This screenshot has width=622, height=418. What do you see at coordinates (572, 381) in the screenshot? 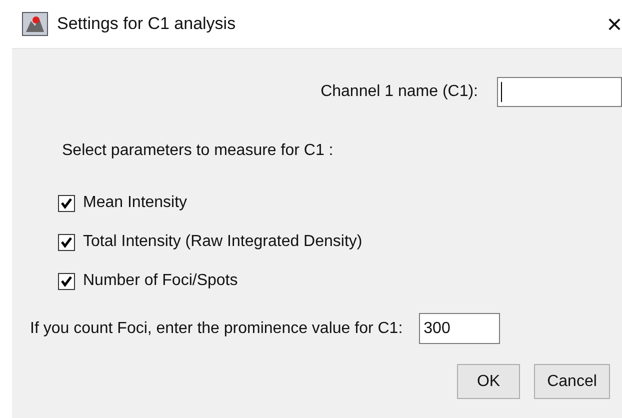
I see `cancel-button: Cancel` at bounding box center [572, 381].